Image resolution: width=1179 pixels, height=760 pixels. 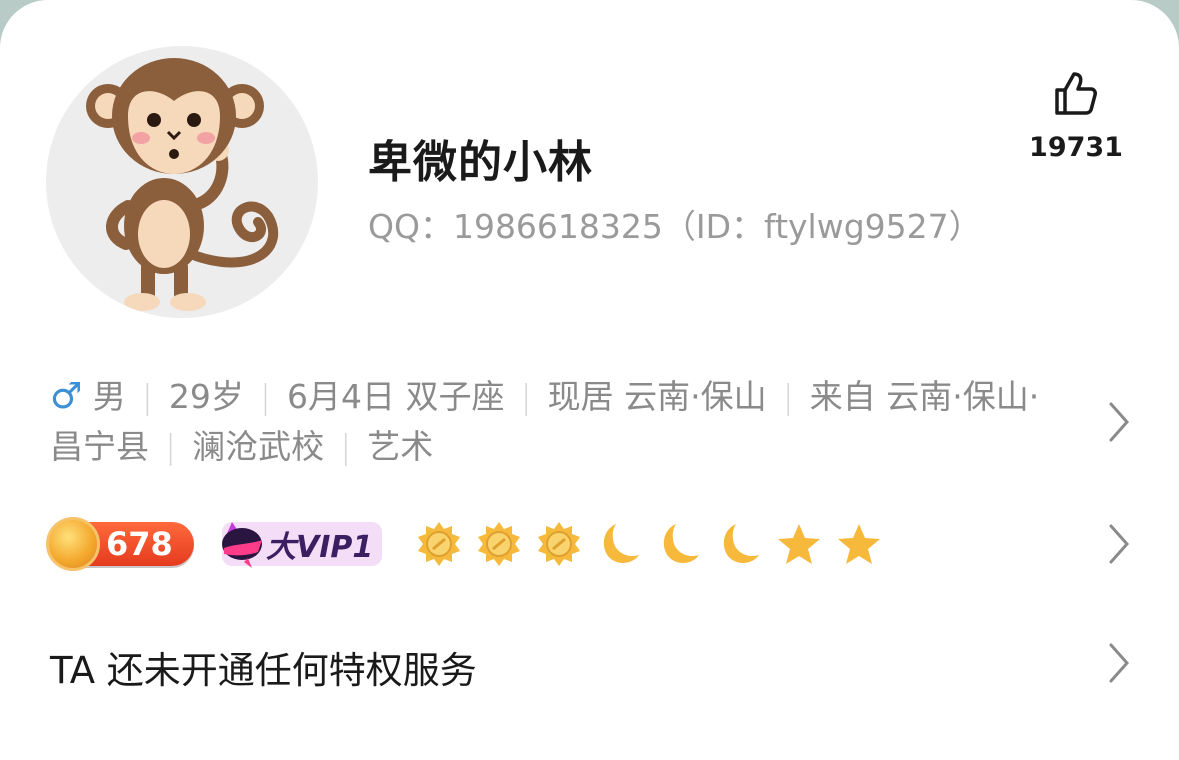 What do you see at coordinates (396, 396) in the screenshot?
I see `birthday-zodiac: 6月4日 双子座` at bounding box center [396, 396].